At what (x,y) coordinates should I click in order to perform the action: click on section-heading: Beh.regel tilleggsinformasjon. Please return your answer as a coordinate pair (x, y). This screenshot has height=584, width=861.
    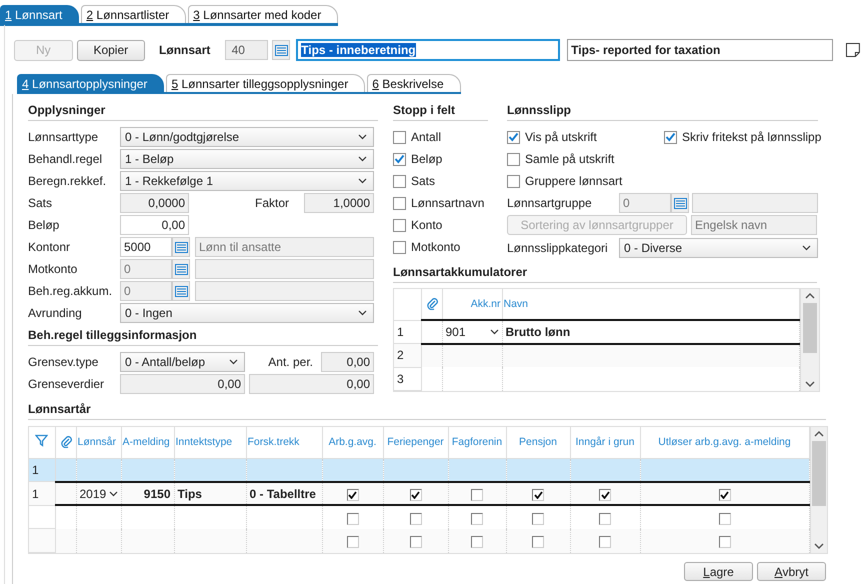
    Looking at the image, I should click on (203, 336).